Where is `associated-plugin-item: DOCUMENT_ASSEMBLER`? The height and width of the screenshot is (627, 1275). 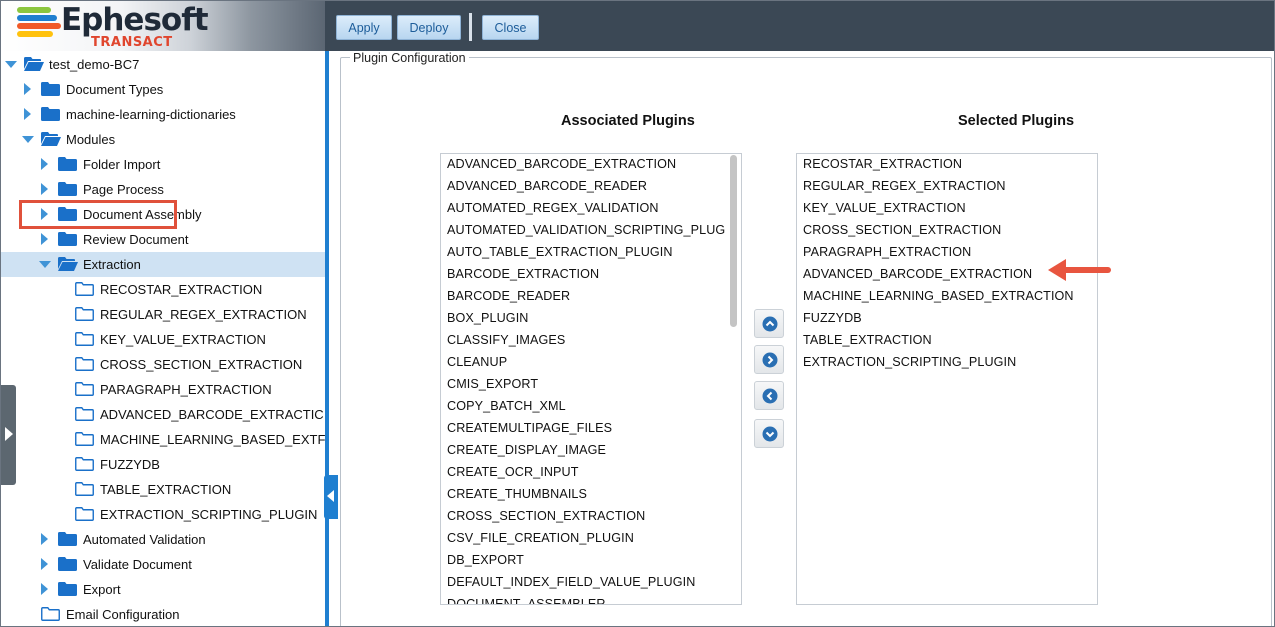
associated-plugin-item: DOCUMENT_ASSEMBLER is located at coordinates (526, 600).